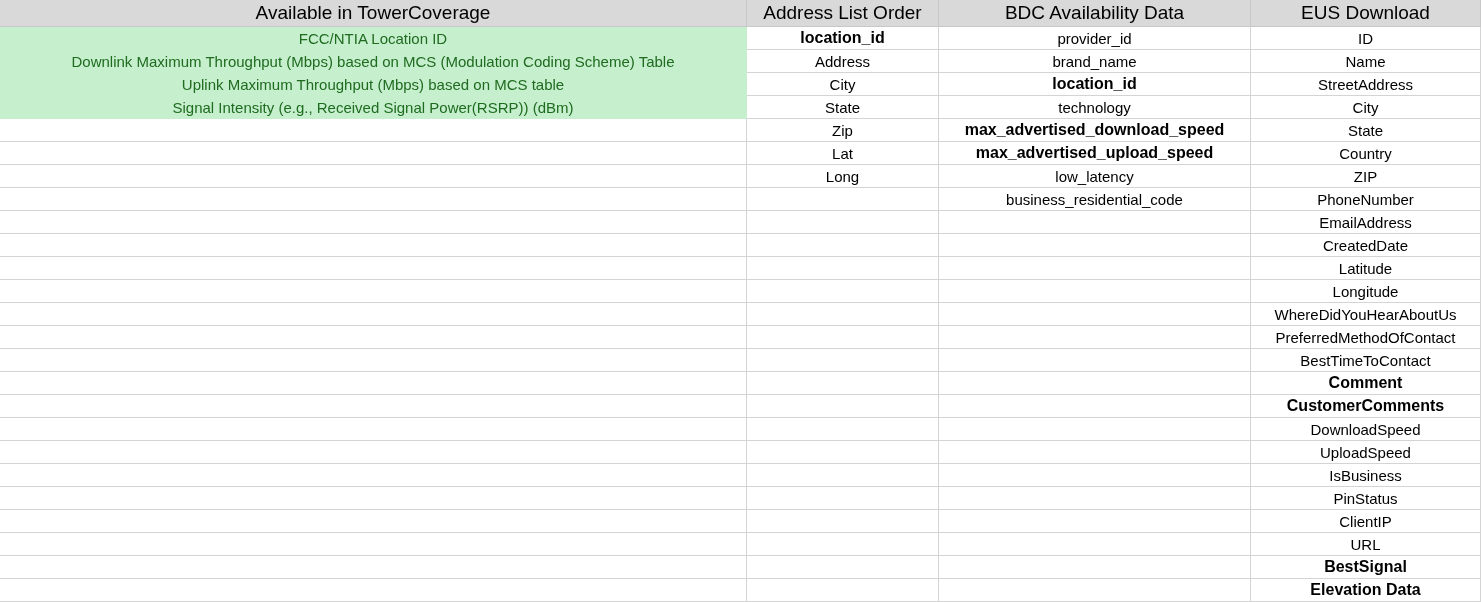  What do you see at coordinates (843, 176) in the screenshot?
I see `table-cell: Long` at bounding box center [843, 176].